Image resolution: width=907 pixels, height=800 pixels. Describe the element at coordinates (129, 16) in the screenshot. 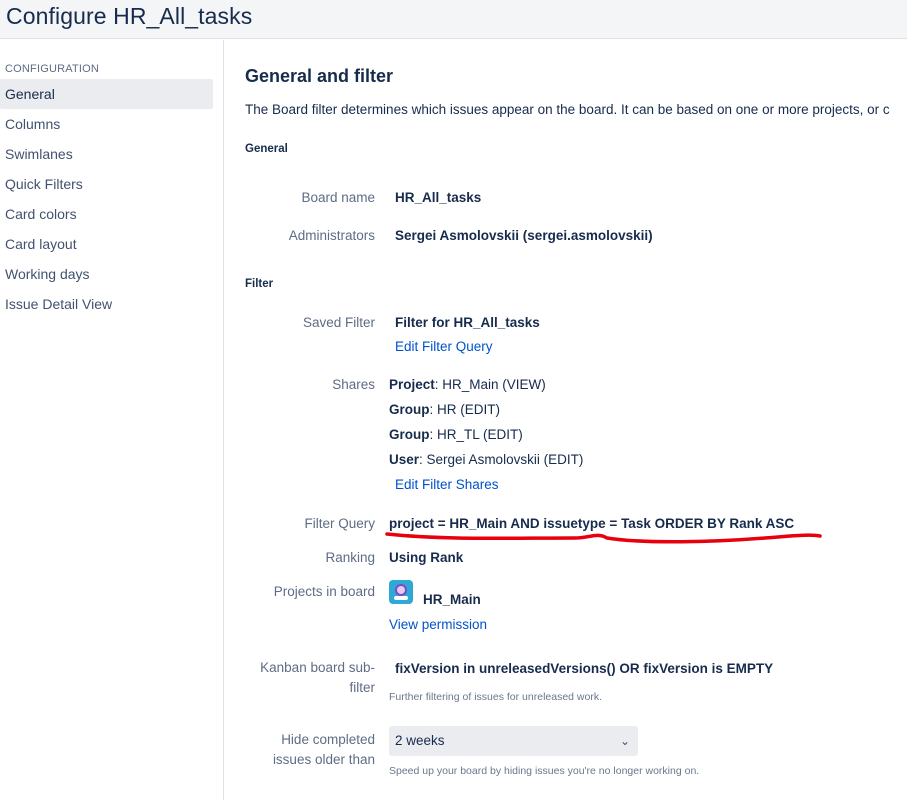

I see `page-title: Configure HR_All_tasks` at that location.